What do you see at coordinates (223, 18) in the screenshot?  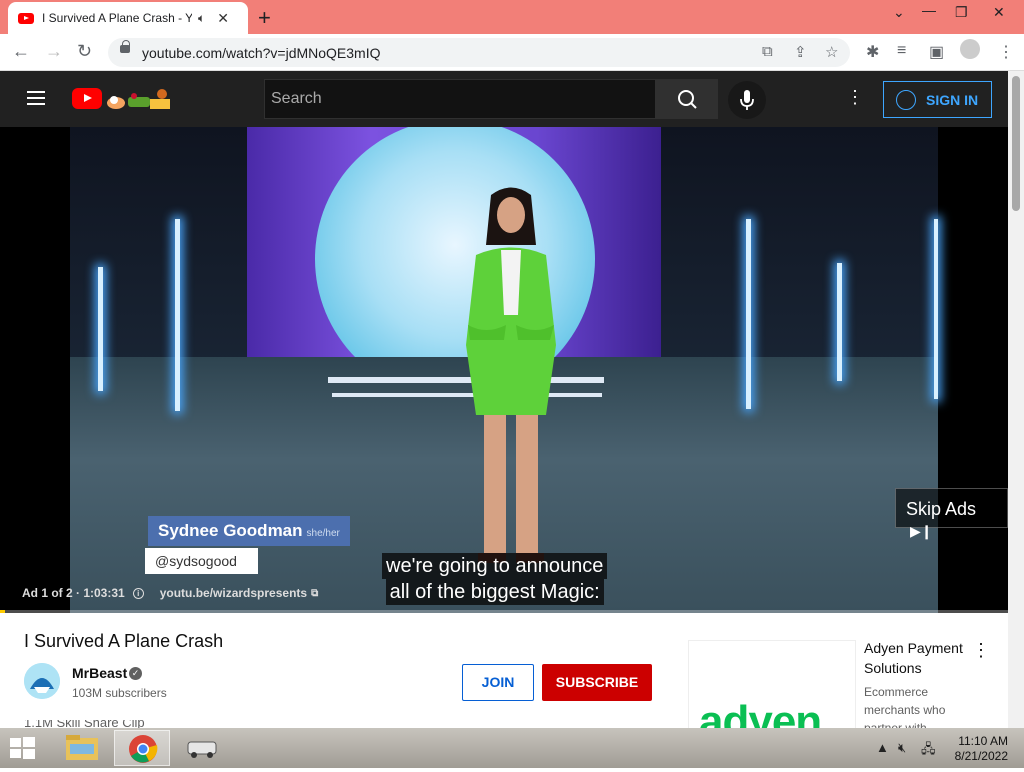 I see `tab-close-icon: ✕` at bounding box center [223, 18].